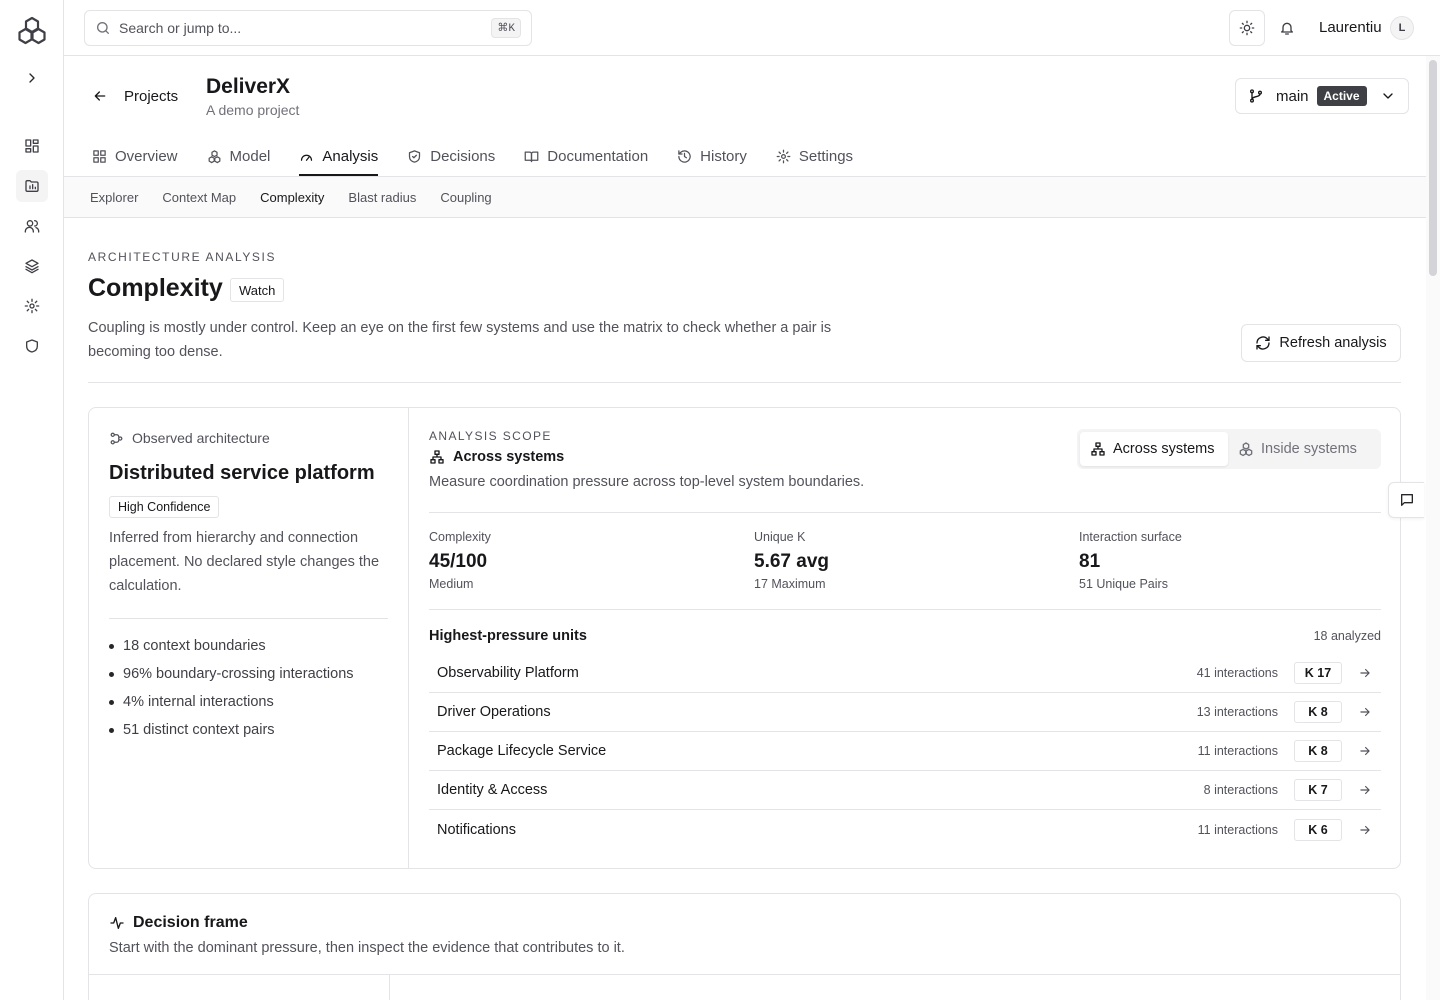  Describe the element at coordinates (506, 28) in the screenshot. I see `search-shortcut: ⌘K` at that location.